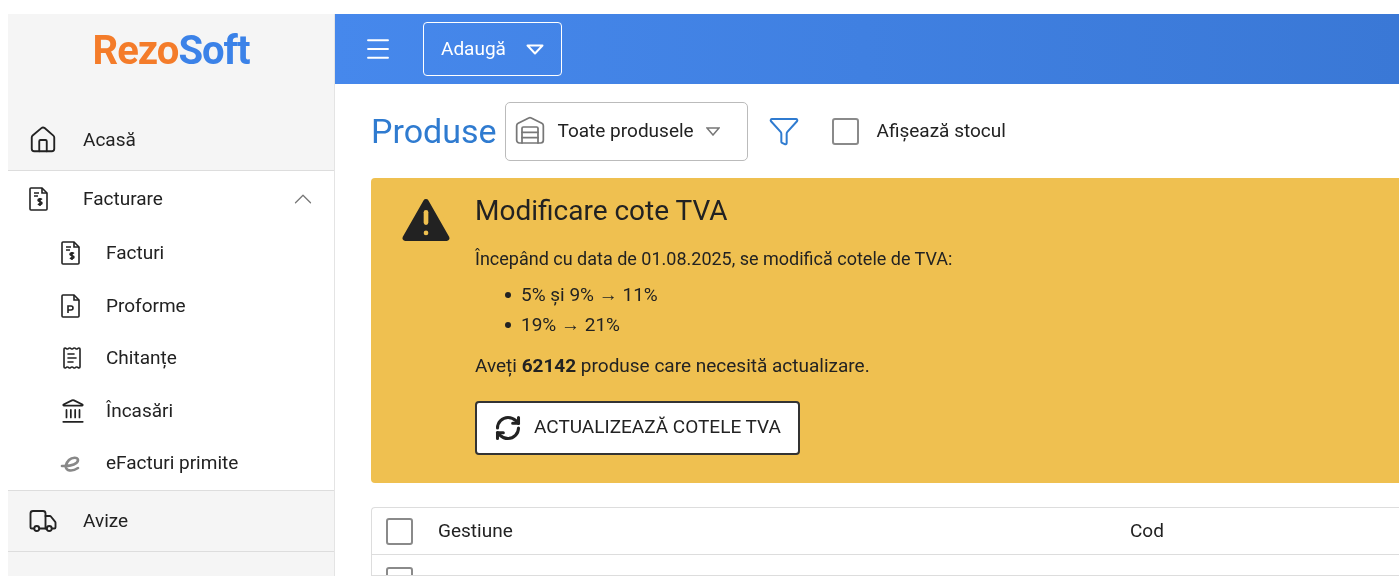 Image resolution: width=1399 pixels, height=576 pixels. I want to click on rate-change-text: 19% → 21%, so click(570, 325).